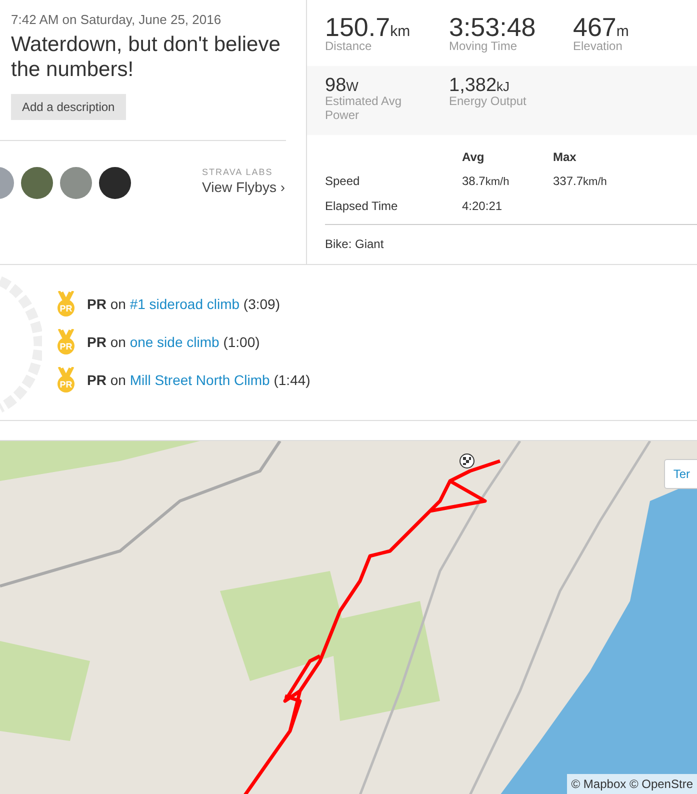 The image size is (697, 794). I want to click on achievement-text: PR on #1 sideroad climb (3:09), so click(183, 304).